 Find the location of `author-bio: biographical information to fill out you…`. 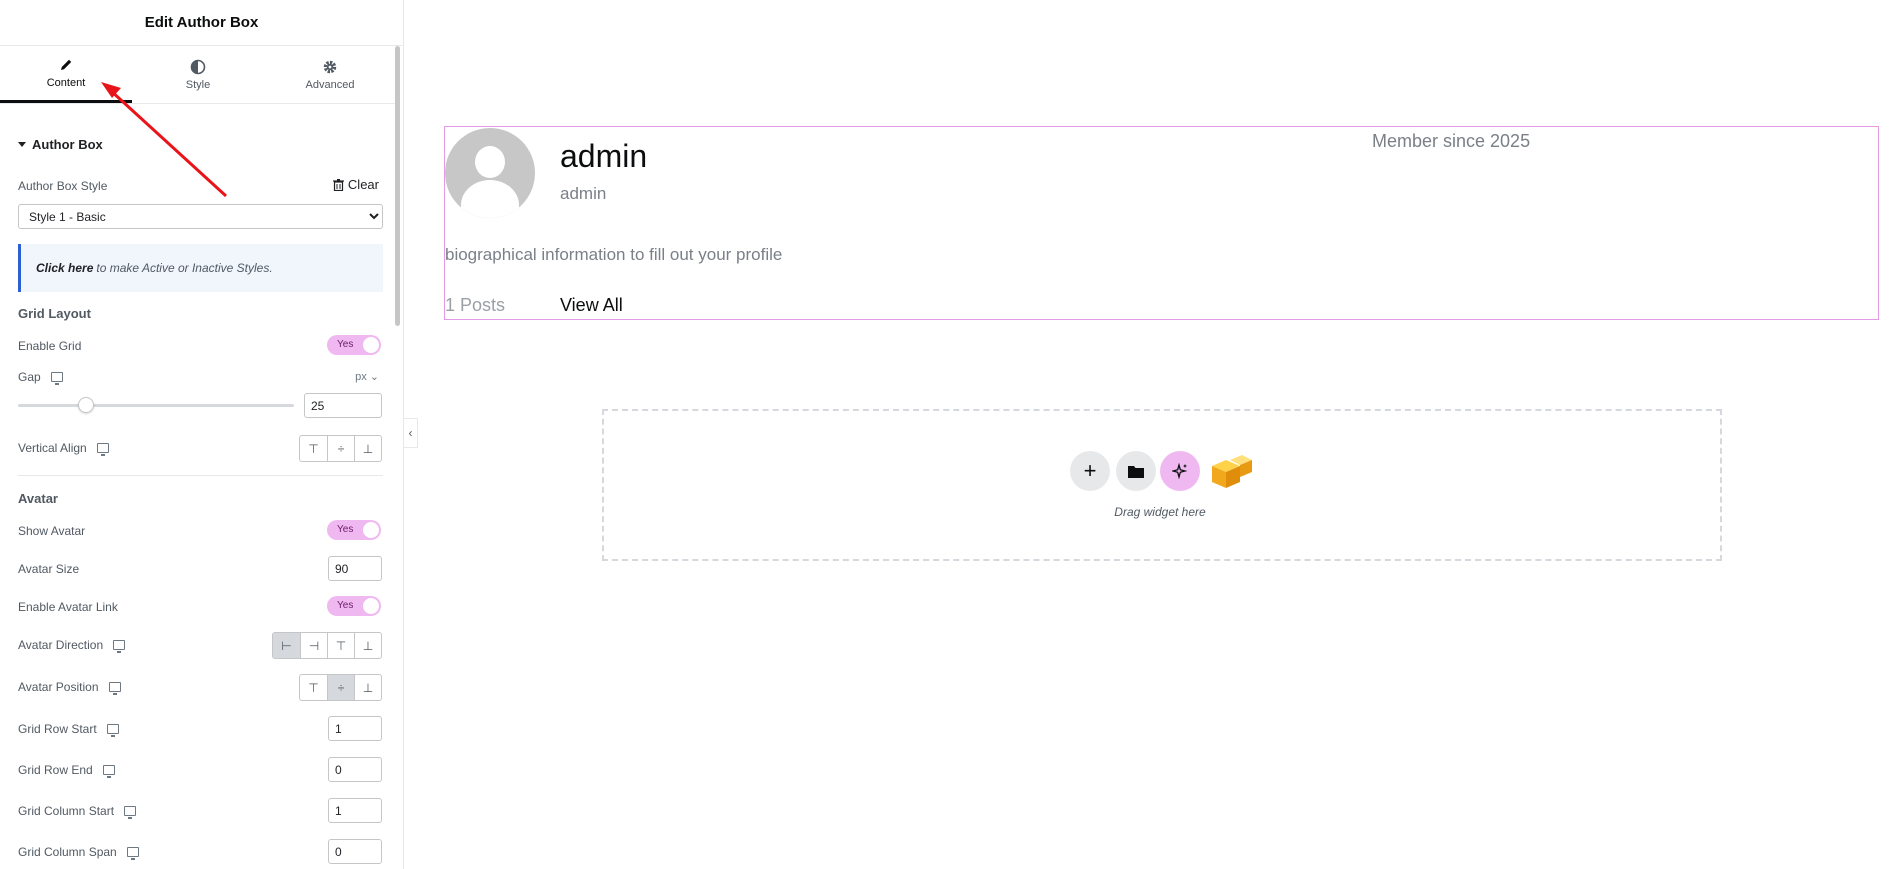

author-bio: biographical information to fill out you… is located at coordinates (614, 254).